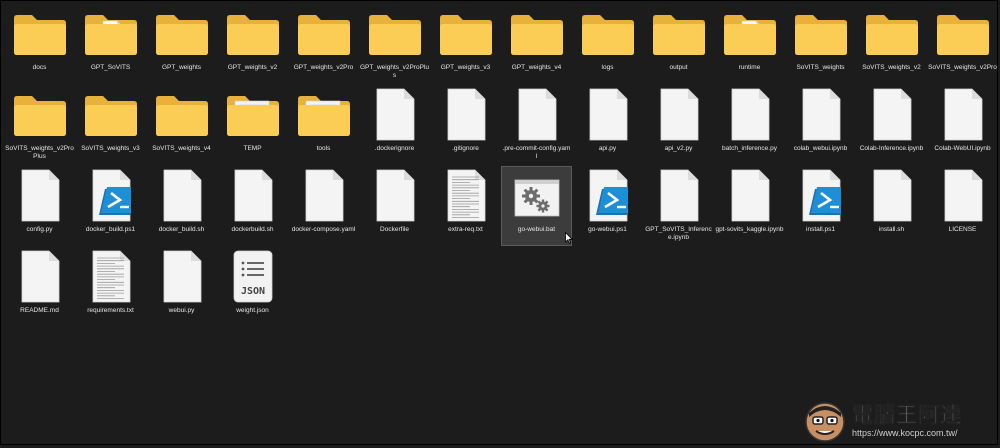 The width and height of the screenshot is (1000, 448). I want to click on file-item: SoVITS_weights, so click(820, 44).